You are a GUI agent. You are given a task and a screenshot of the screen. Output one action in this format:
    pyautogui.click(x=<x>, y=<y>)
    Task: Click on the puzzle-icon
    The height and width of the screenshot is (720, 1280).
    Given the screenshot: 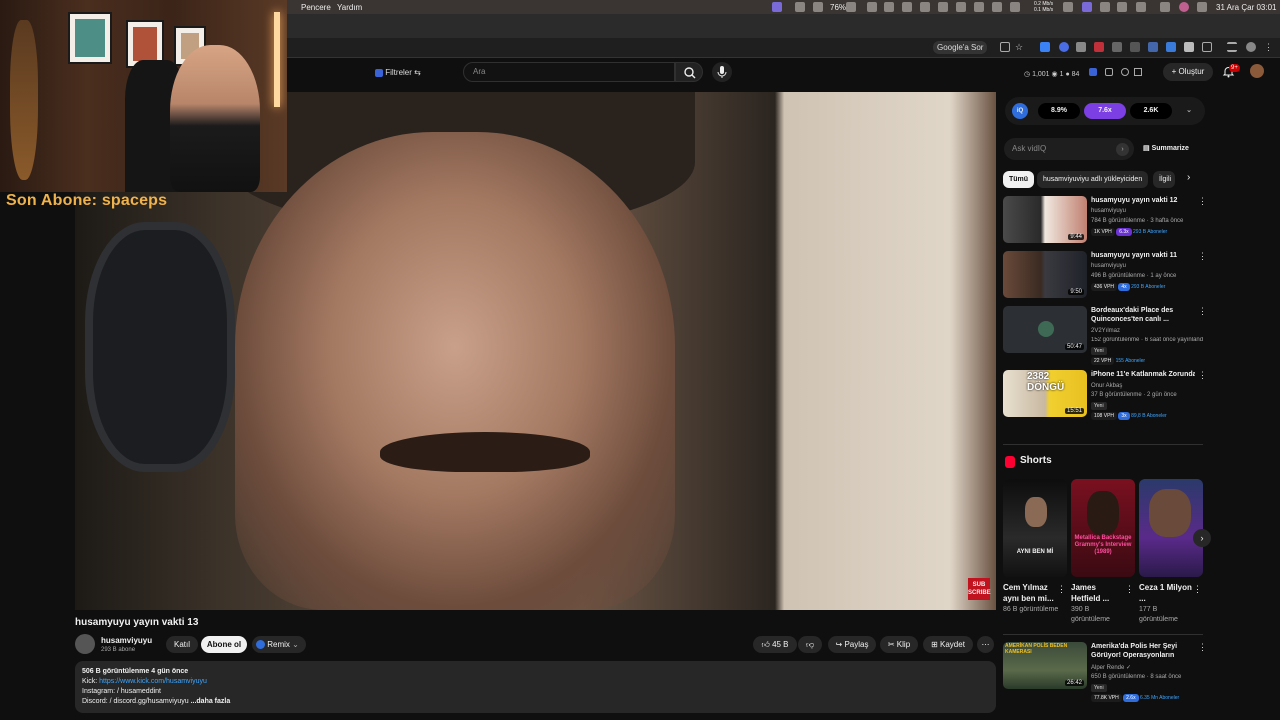 What is the action you would take?
    pyautogui.click(x=1207, y=47)
    